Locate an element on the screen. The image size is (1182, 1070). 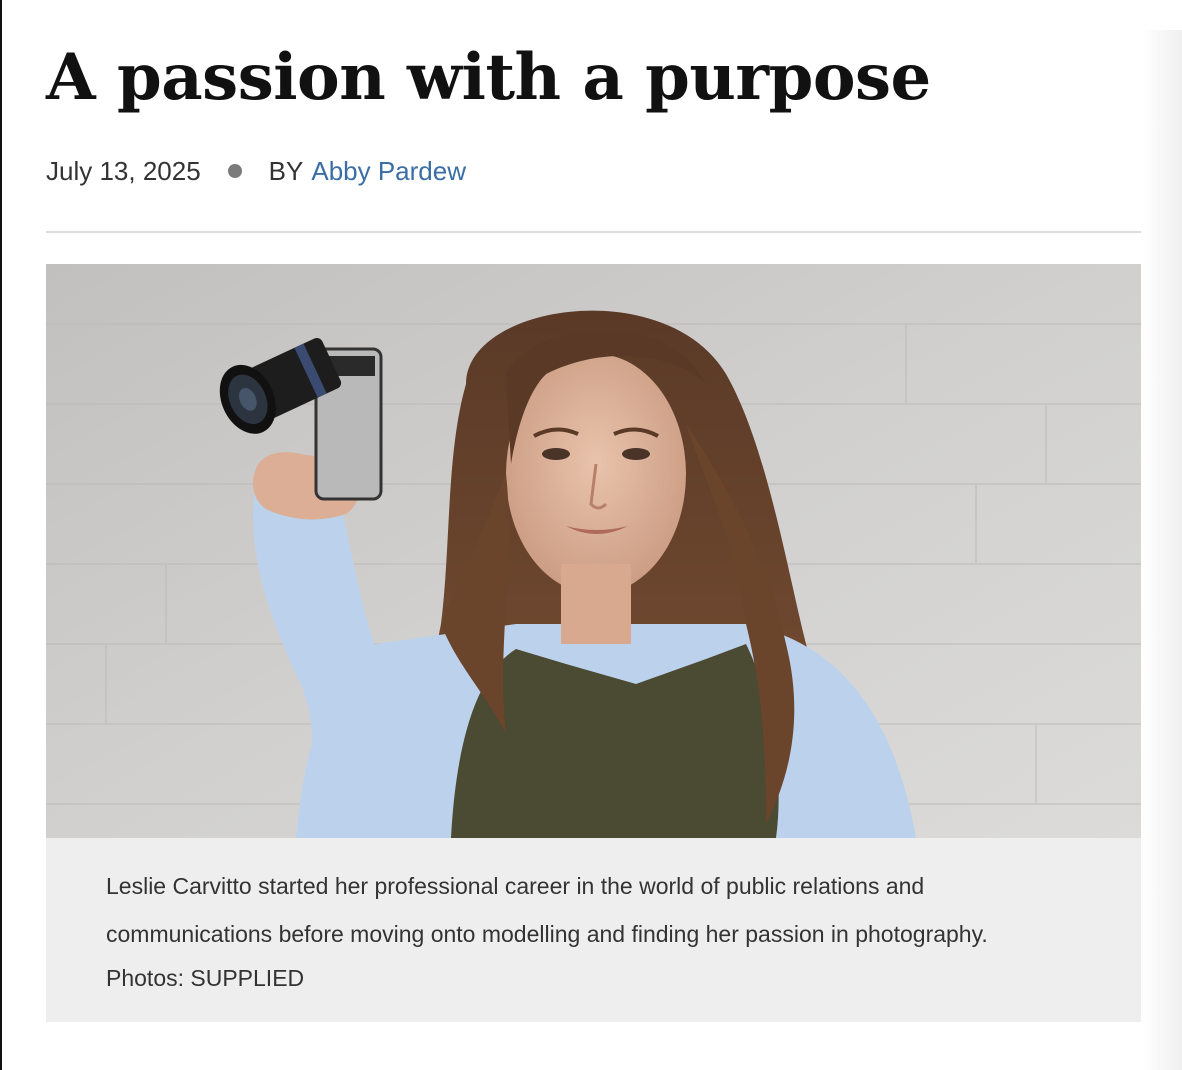
author-link: Abby Pardew is located at coordinates (388, 171).